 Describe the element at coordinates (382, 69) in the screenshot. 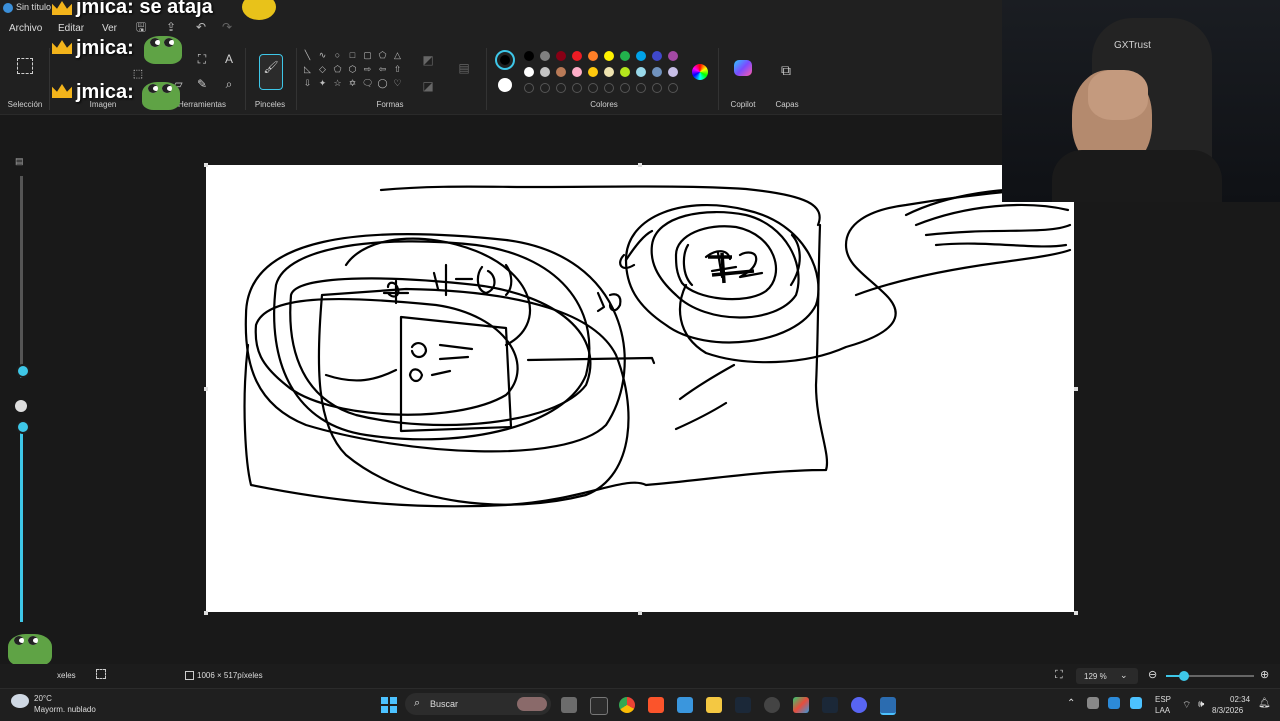

I see `arrow-left-shape-icon: ⇦` at that location.